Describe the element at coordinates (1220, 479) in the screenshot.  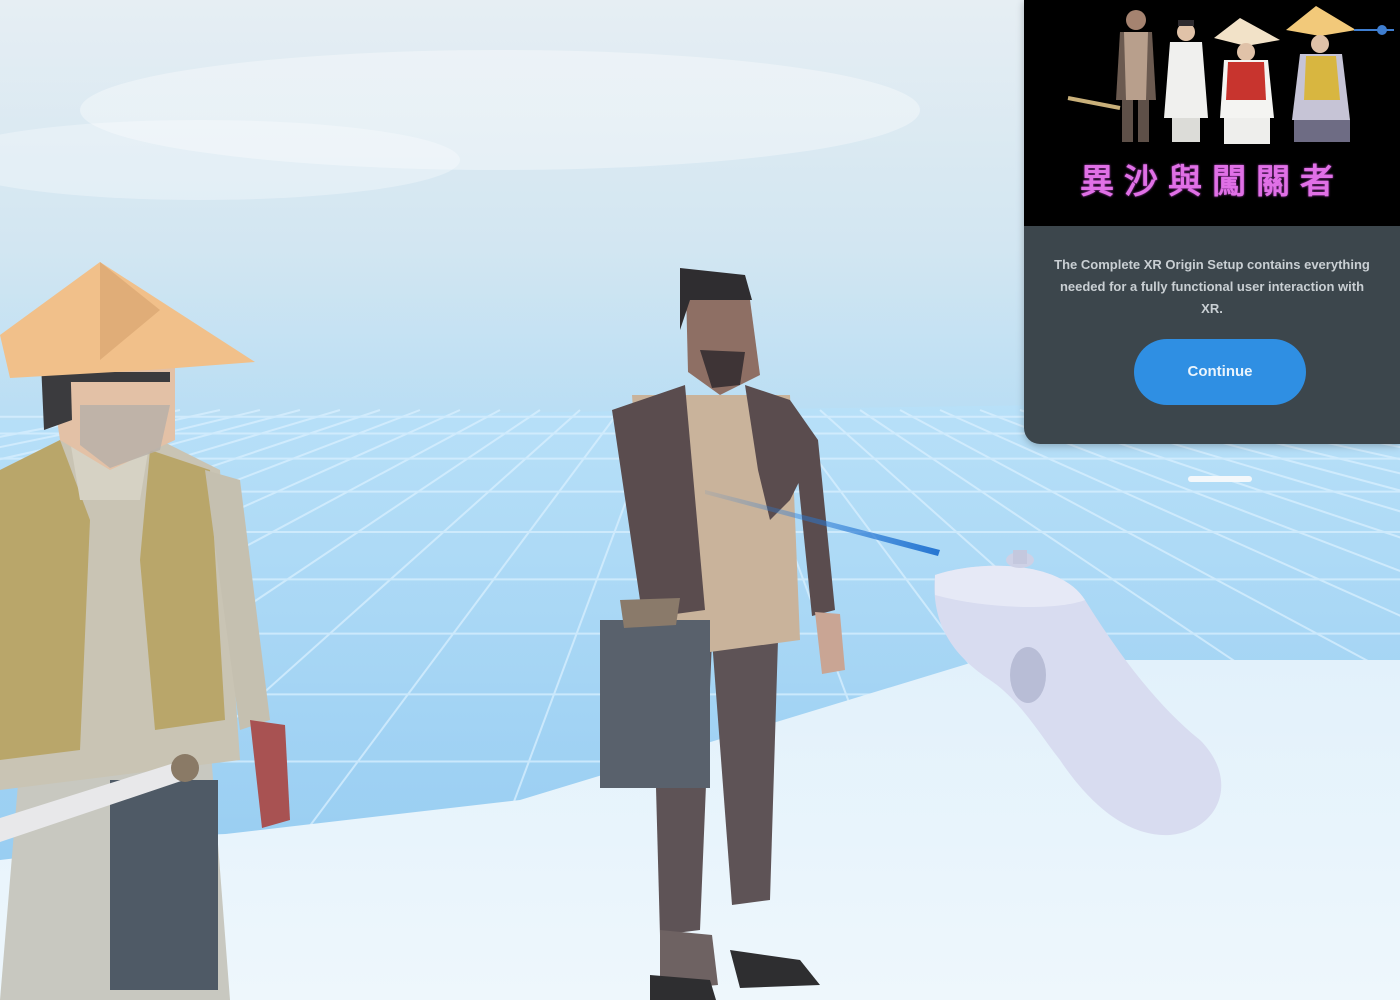
I see `panel-drag-handle` at that location.